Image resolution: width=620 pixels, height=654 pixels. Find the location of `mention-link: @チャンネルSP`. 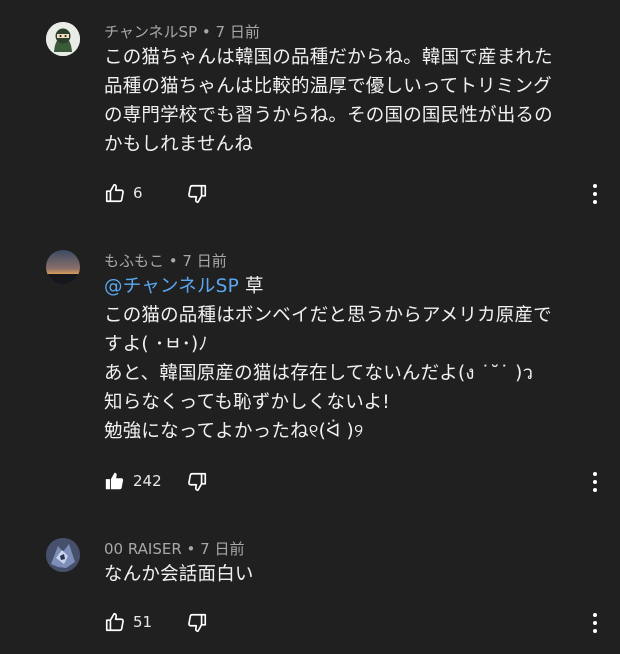

mention-link: @チャンネルSP is located at coordinates (171, 286).